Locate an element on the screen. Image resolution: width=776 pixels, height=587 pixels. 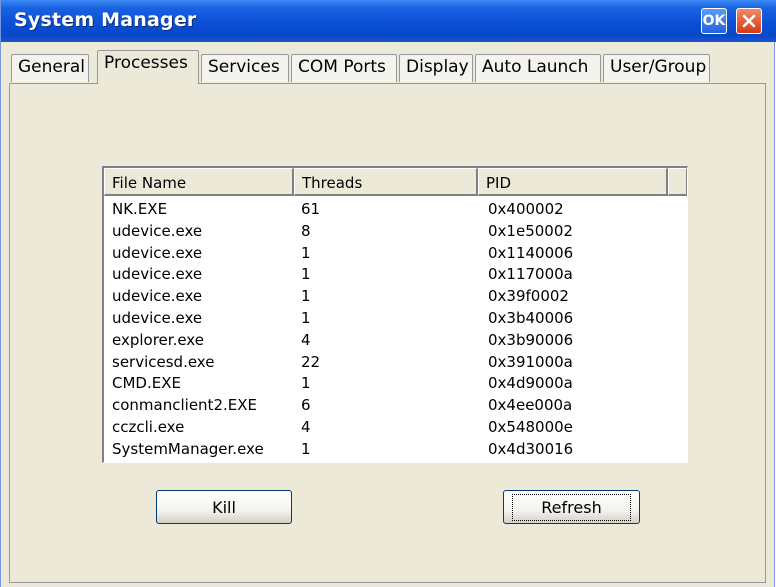
table-row: cczcli.exe 4 0x548000e is located at coordinates (395, 427).